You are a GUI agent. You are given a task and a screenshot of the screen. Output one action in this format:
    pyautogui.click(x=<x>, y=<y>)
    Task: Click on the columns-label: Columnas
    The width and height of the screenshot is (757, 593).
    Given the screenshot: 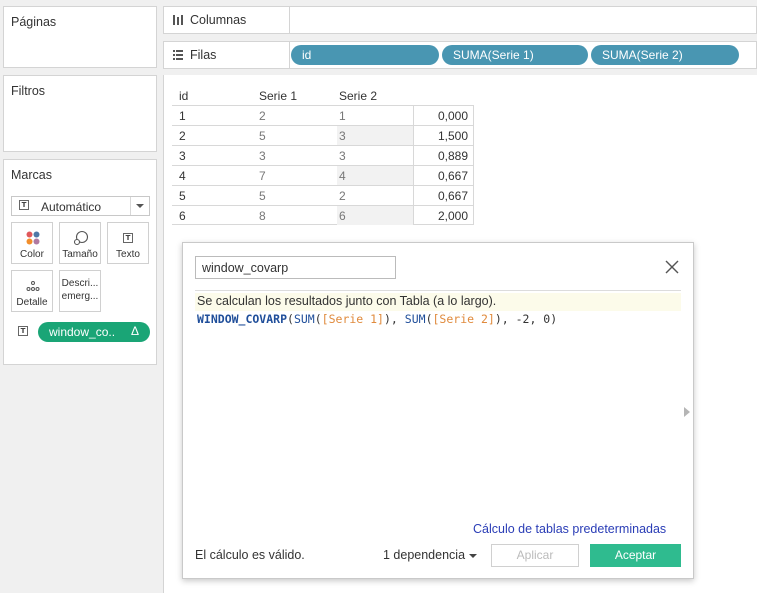 What is the action you would take?
    pyautogui.click(x=218, y=20)
    